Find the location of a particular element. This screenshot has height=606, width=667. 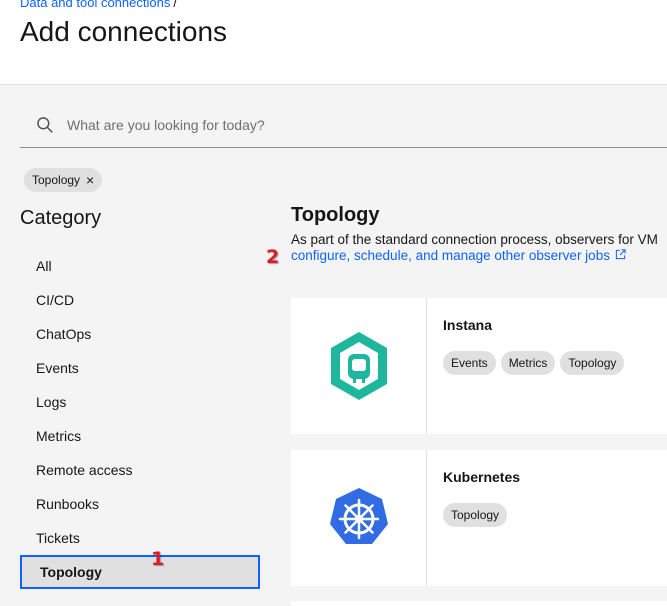

breadcrumb: Data and tool connections / is located at coordinates (98, 5).